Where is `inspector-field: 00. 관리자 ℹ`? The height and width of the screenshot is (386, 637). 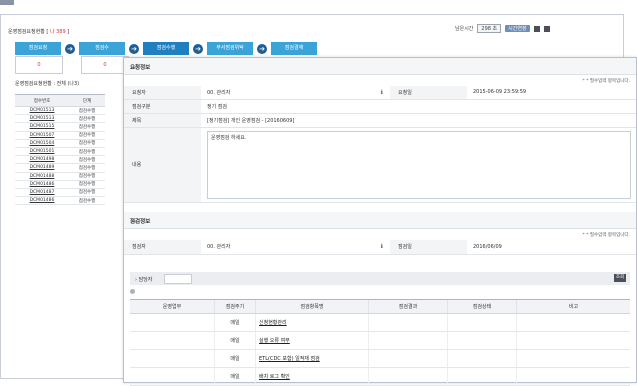
inspector-field: 00. 관리자 ℹ is located at coordinates (295, 247).